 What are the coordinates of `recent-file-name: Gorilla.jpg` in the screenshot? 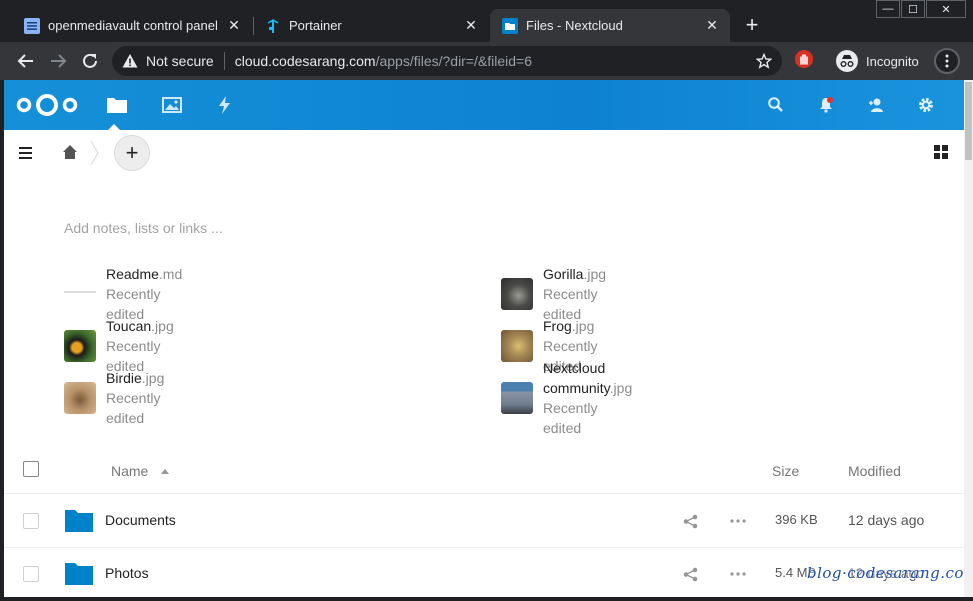 It's located at (575, 274).